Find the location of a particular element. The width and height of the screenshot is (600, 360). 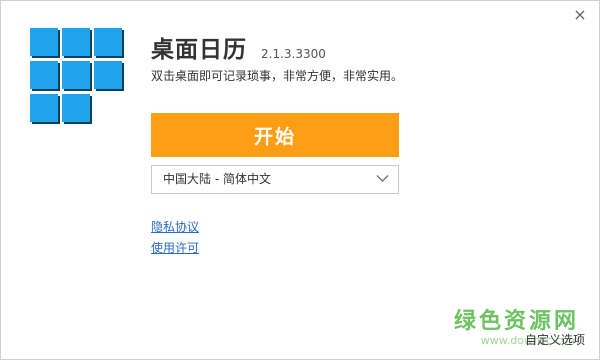

watermark-text: 绿色资源网 is located at coordinates (516, 321).